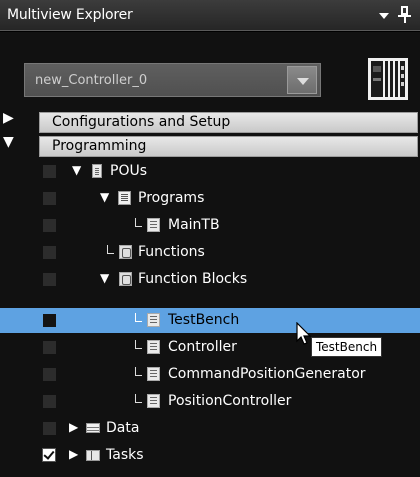  Describe the element at coordinates (202, 347) in the screenshot. I see `tree-item-label: Controller` at that location.